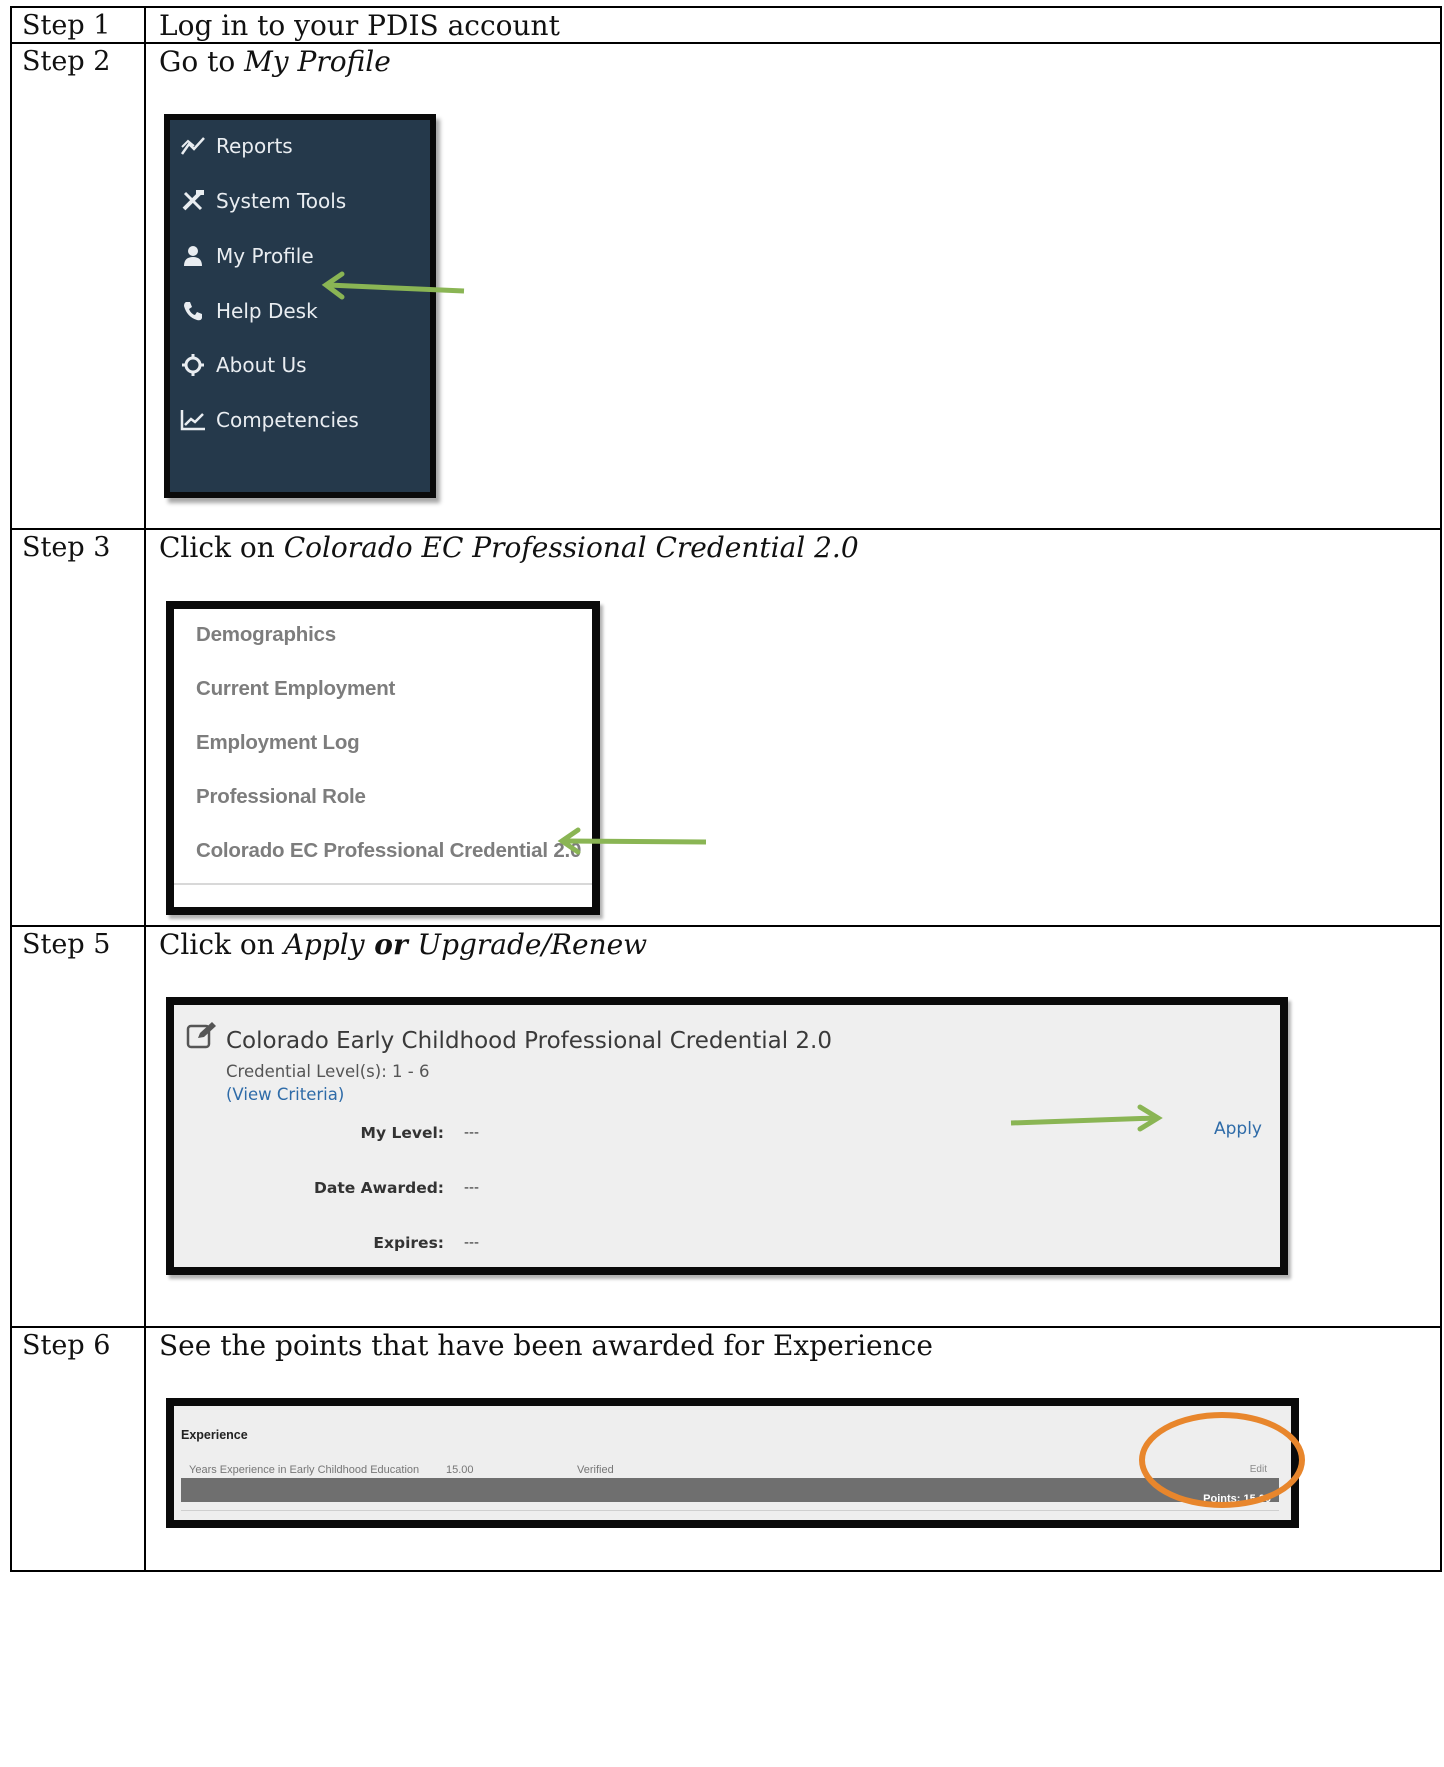  I want to click on step-5-instruction-emphasis: Apply, so click(324, 944).